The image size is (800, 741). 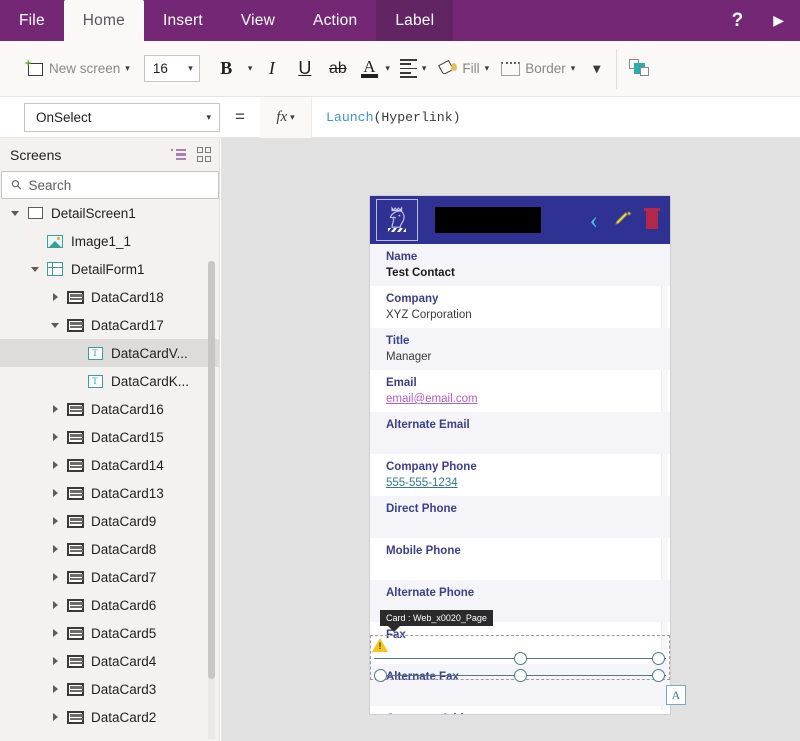 I want to click on chevron-down-icon: ▾, so click(x=387, y=68).